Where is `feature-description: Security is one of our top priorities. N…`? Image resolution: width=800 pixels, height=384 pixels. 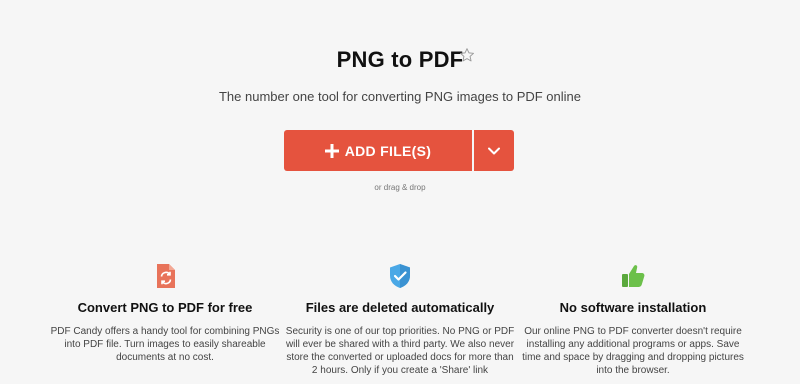 feature-description: Security is one of our top priorities. N… is located at coordinates (400, 351).